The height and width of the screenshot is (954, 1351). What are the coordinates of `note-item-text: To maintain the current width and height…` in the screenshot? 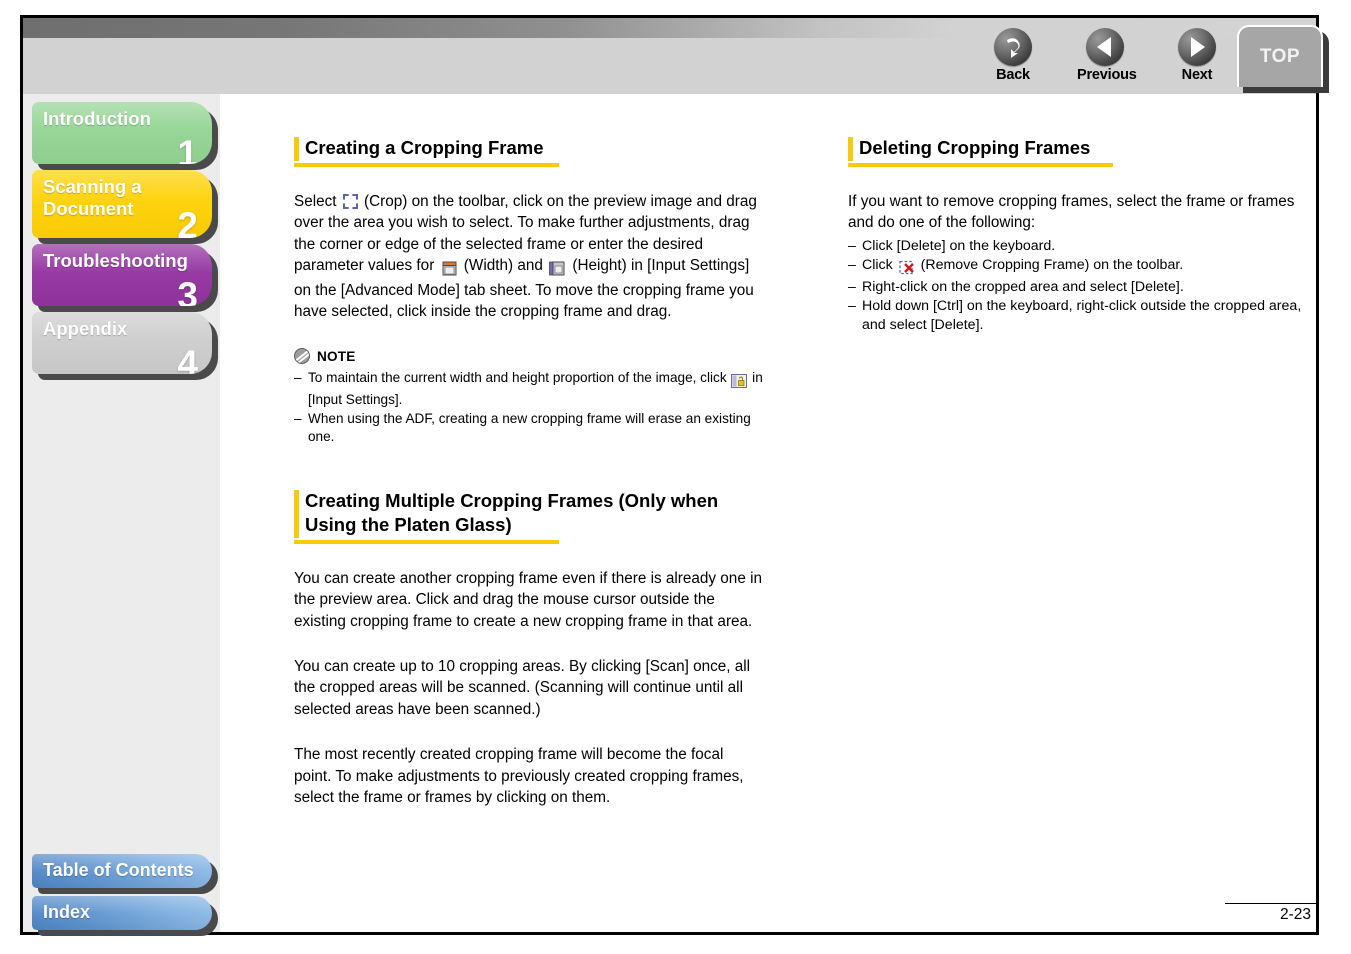 It's located at (519, 378).